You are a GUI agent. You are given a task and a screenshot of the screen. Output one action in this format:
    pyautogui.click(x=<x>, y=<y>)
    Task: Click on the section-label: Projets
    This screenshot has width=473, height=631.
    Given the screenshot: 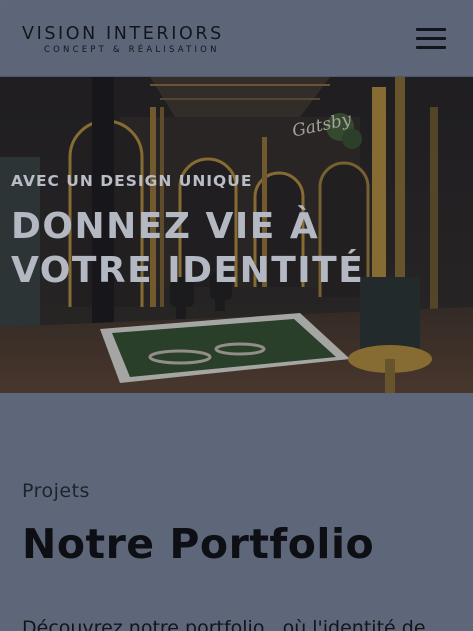 What is the action you would take?
    pyautogui.click(x=56, y=491)
    